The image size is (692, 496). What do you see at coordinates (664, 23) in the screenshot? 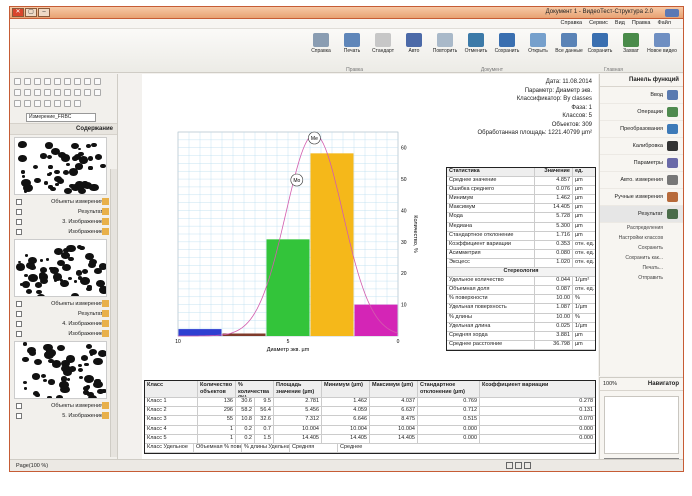
I see `menu-item: Файл` at bounding box center [664, 23].